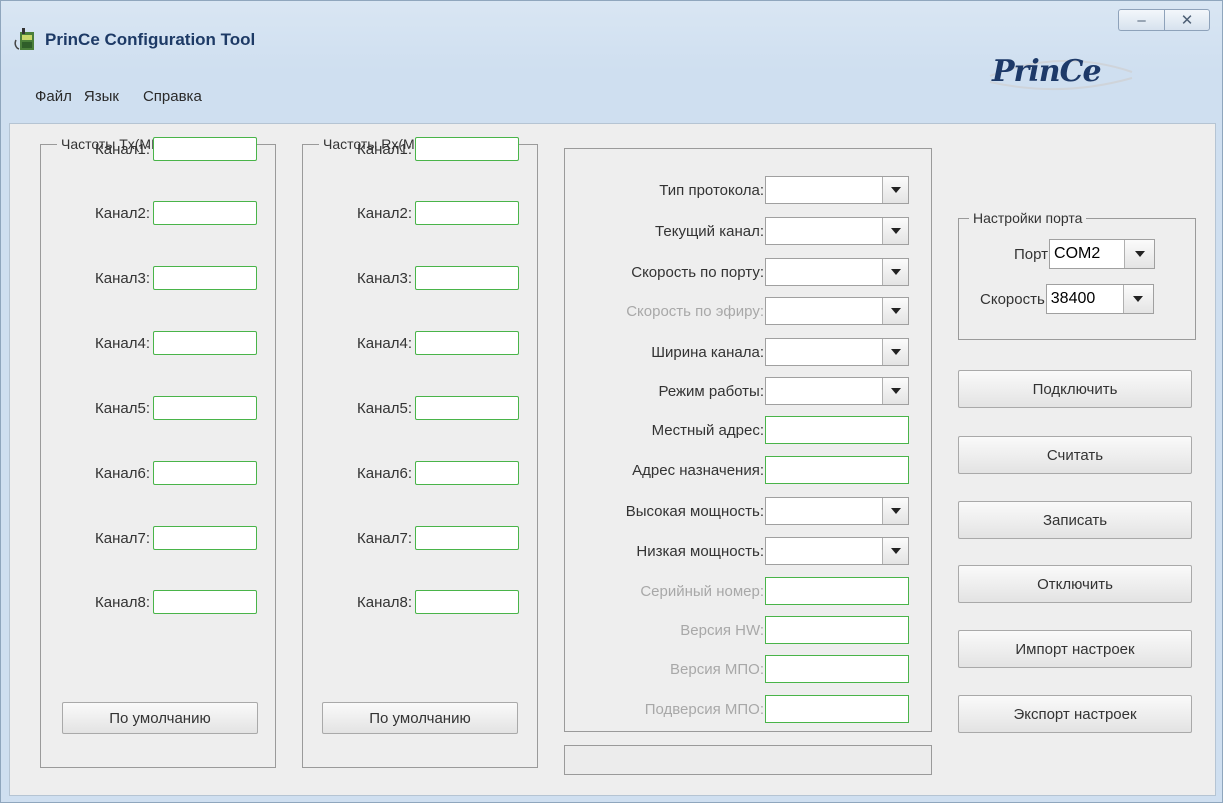  Describe the element at coordinates (1075, 649) in the screenshot. I see `import-settings-button: Импорт настроек` at that location.